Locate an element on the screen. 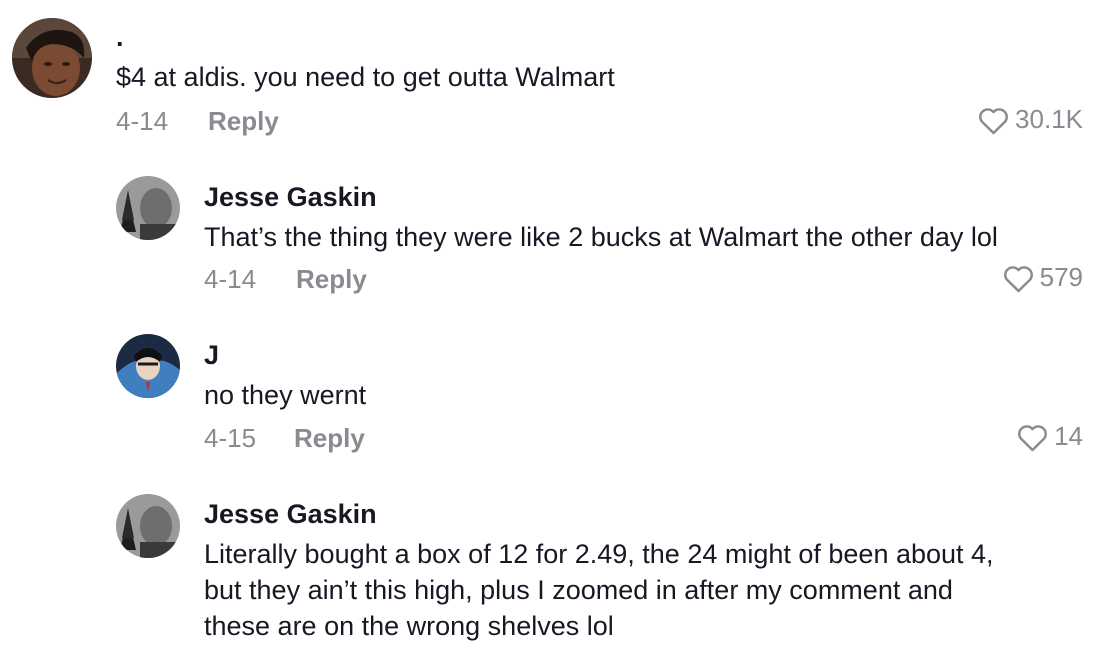  like-count: 14 is located at coordinates (1068, 436).